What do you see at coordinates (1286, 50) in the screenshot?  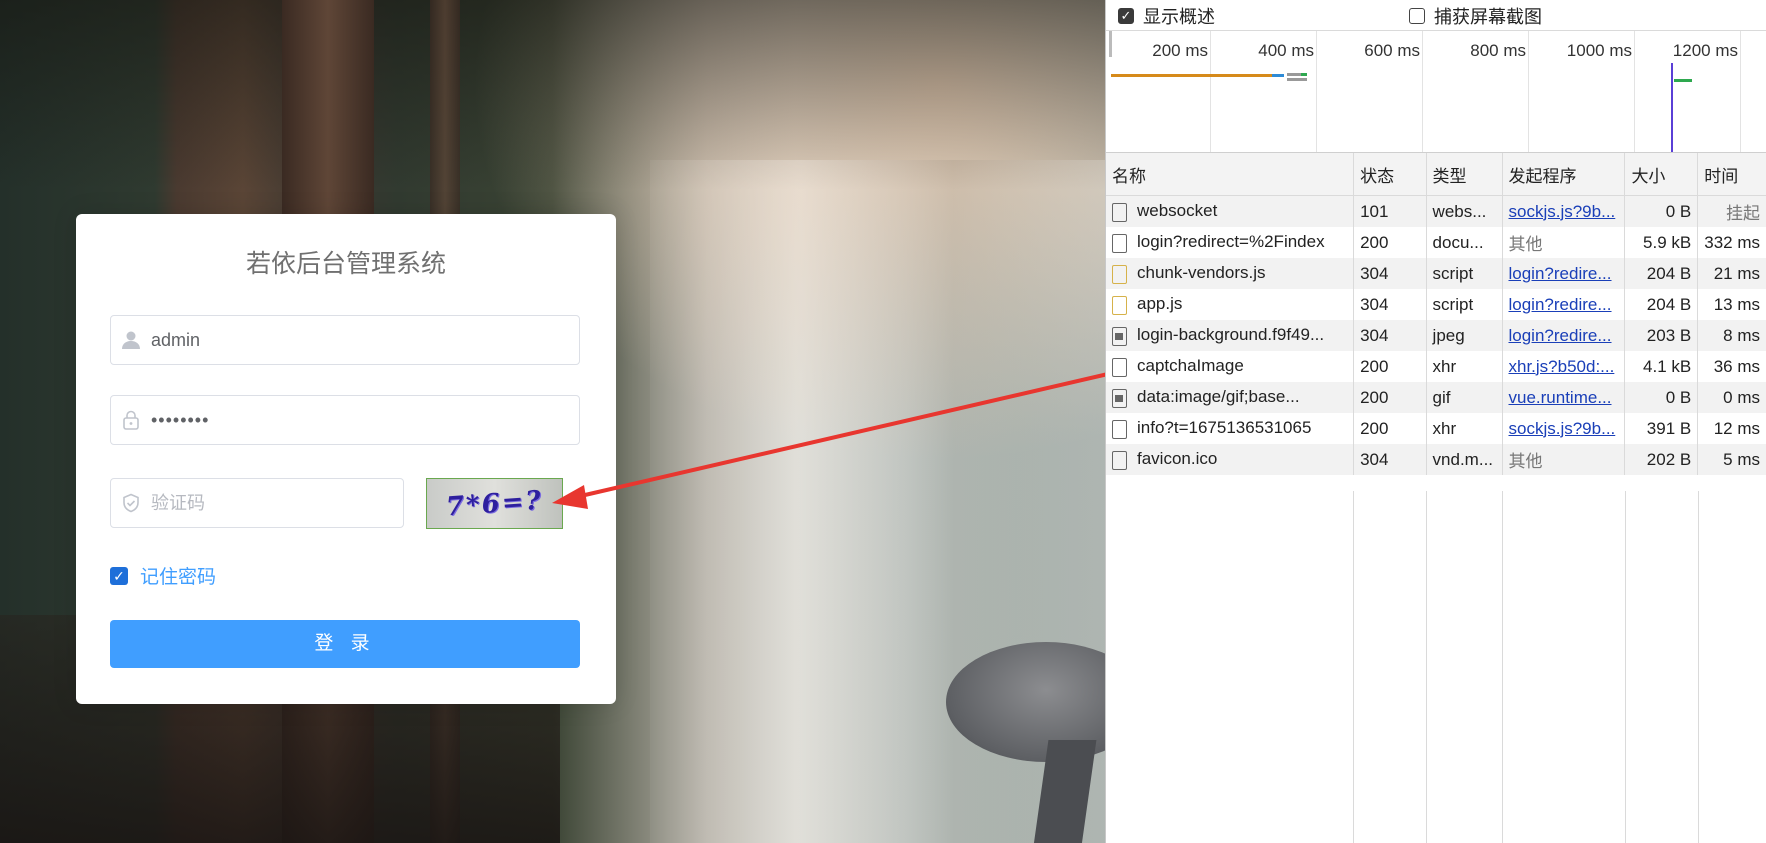 I see `timeline-tick-label: 400 ms` at bounding box center [1286, 50].